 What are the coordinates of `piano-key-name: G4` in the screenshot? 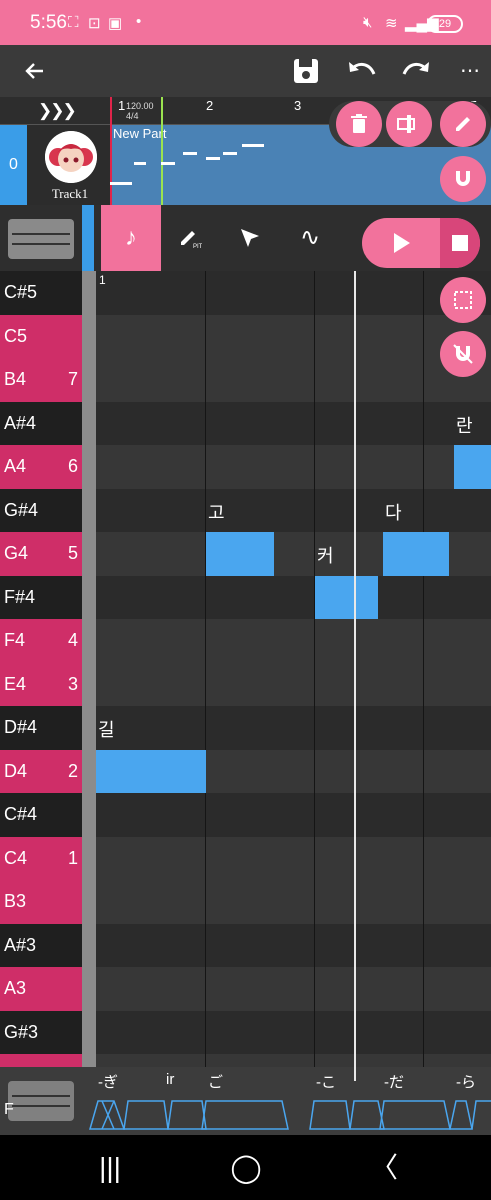 It's located at (16, 553).